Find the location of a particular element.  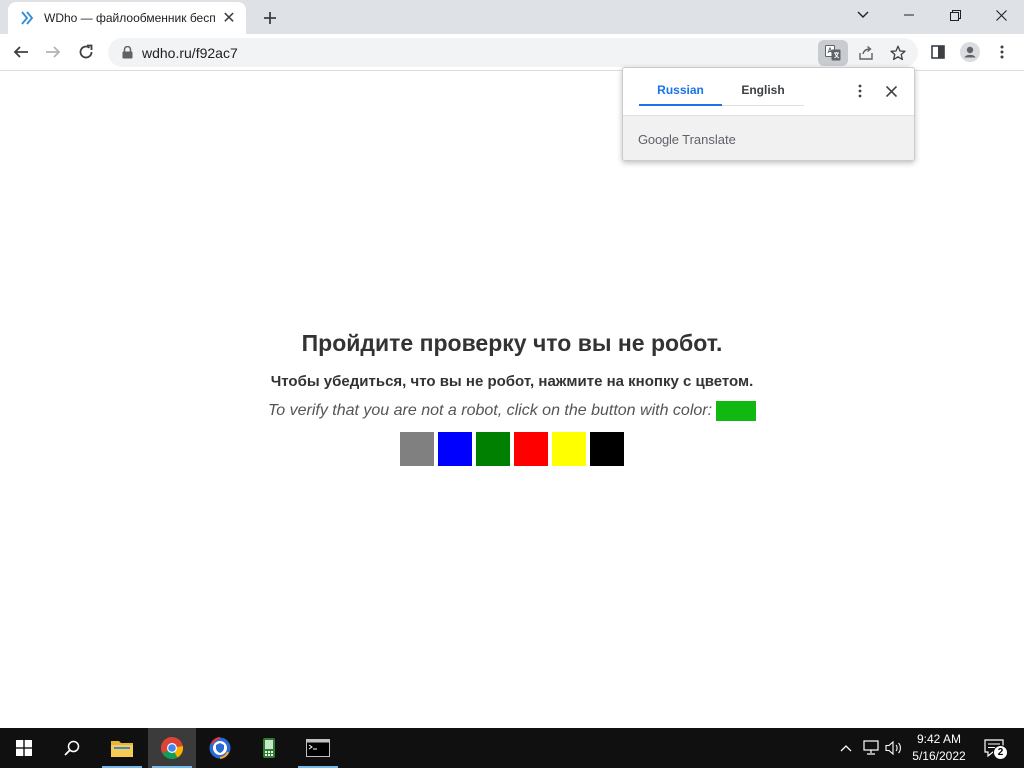

google-translate-brand: Google Translate is located at coordinates (687, 139).